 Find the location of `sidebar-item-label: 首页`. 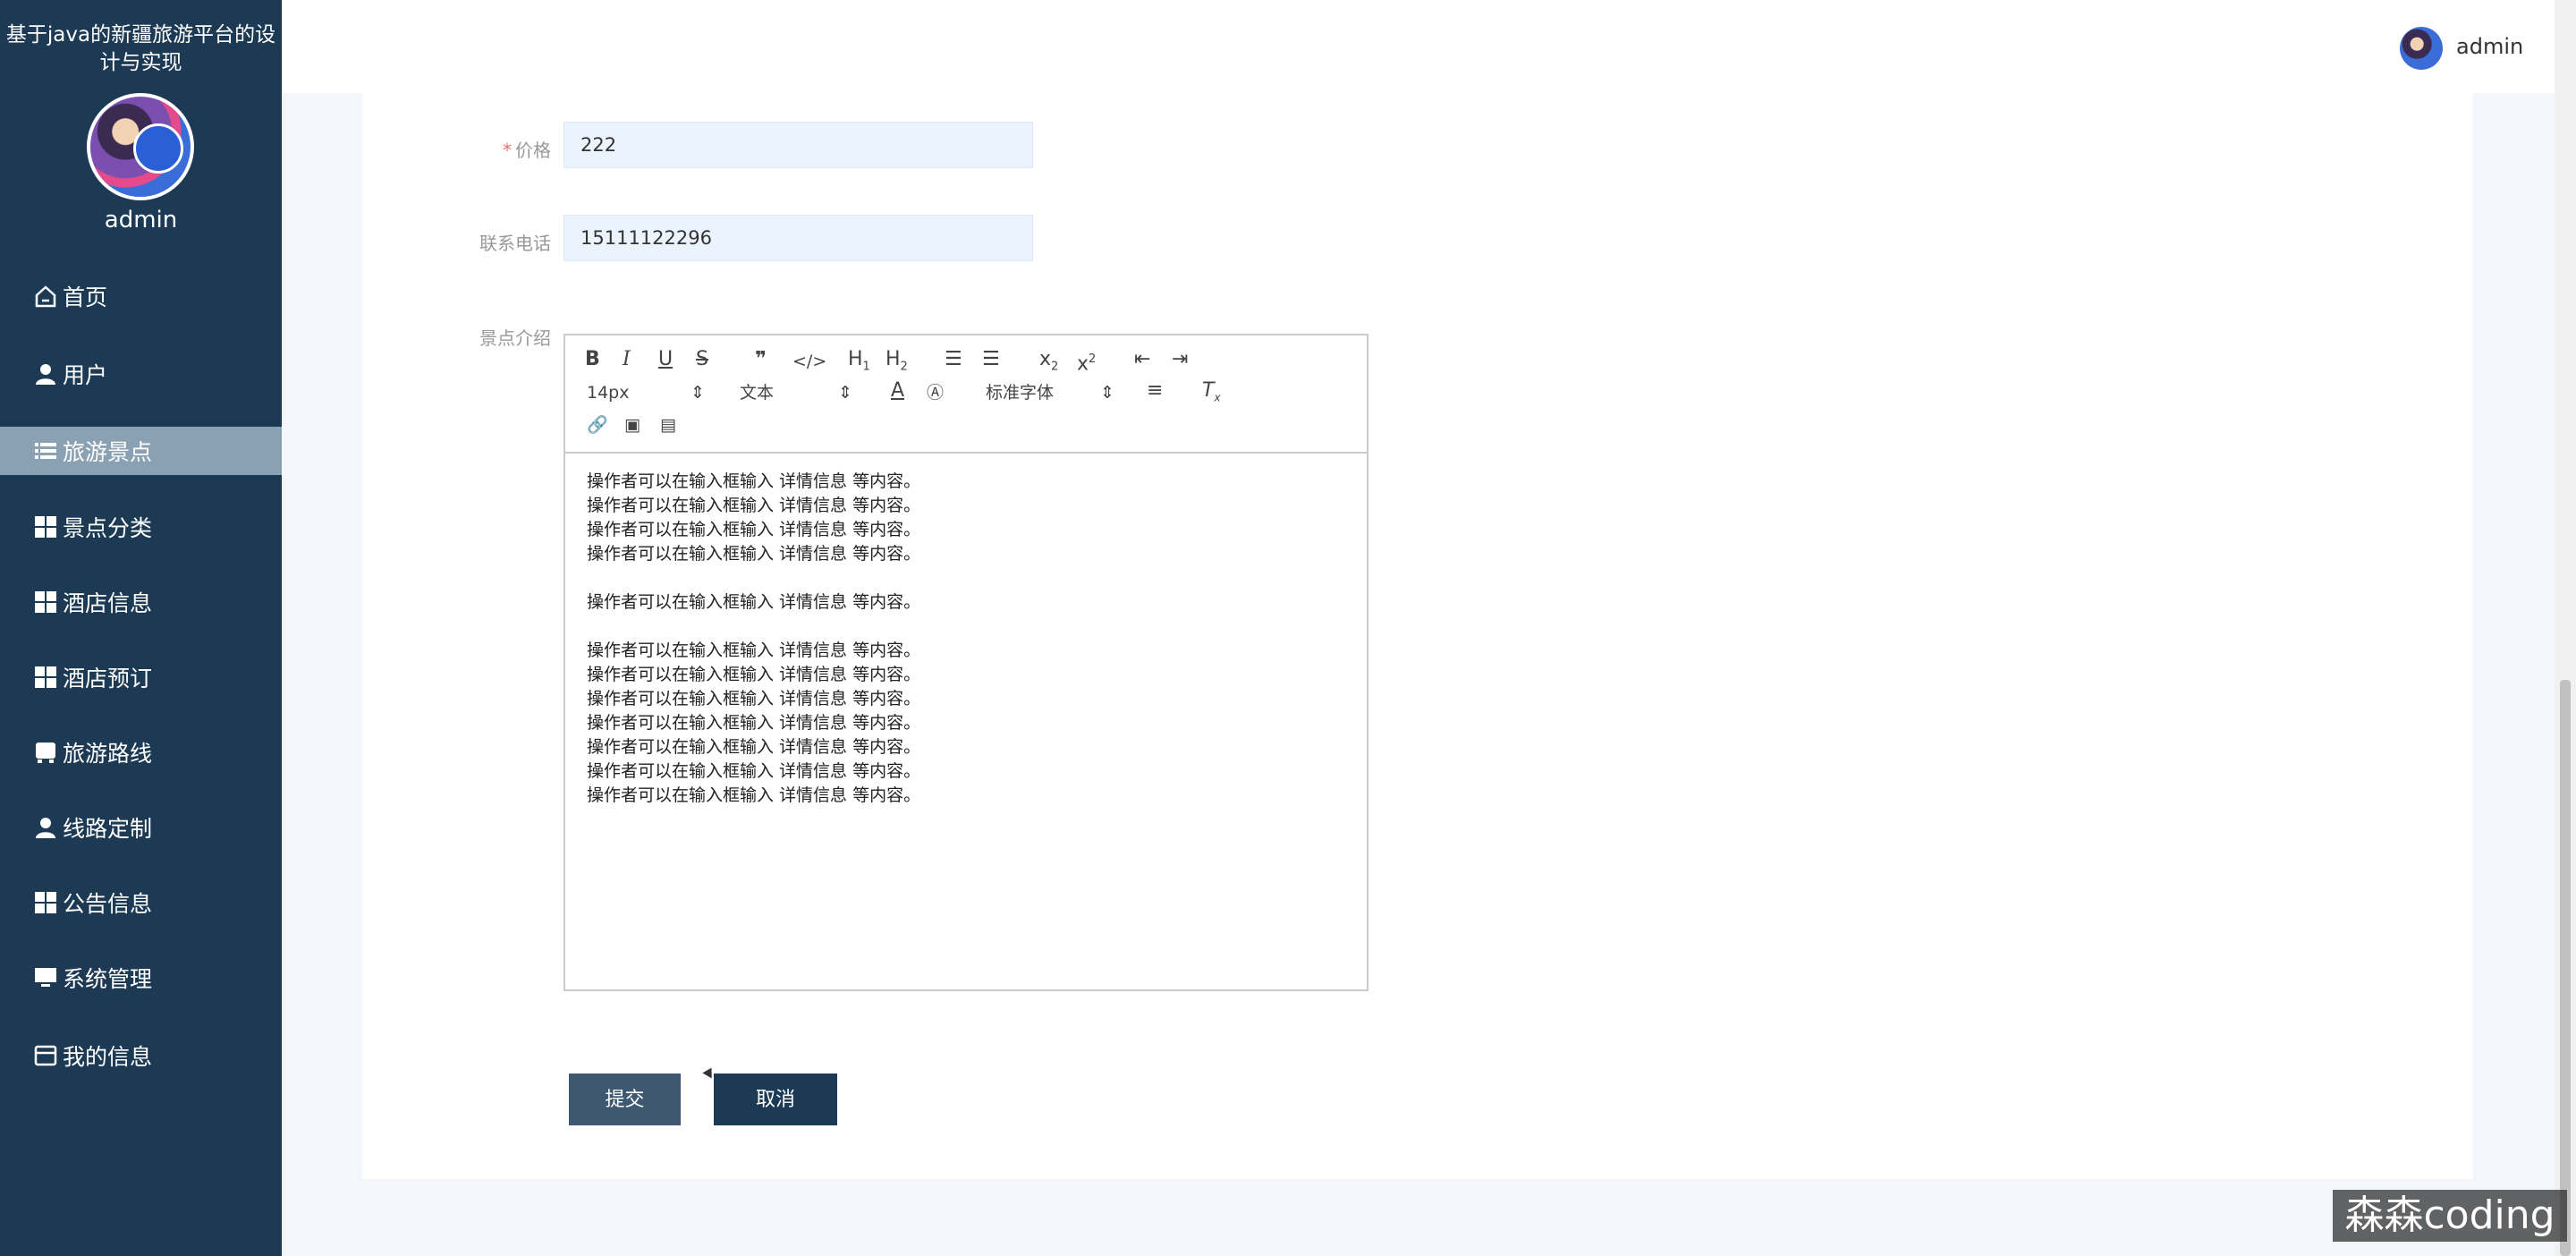

sidebar-item-label: 首页 is located at coordinates (85, 297).